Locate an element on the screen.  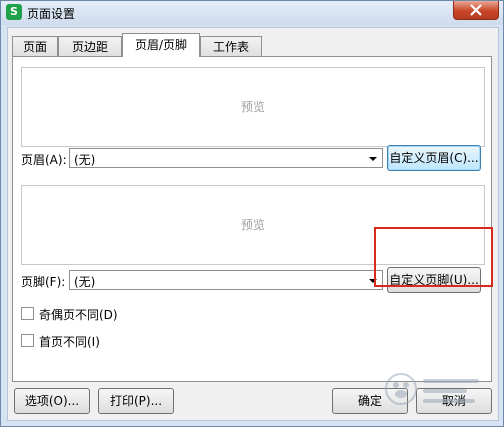
odd-even-label: 奇偶页不同(D) is located at coordinates (78, 315).